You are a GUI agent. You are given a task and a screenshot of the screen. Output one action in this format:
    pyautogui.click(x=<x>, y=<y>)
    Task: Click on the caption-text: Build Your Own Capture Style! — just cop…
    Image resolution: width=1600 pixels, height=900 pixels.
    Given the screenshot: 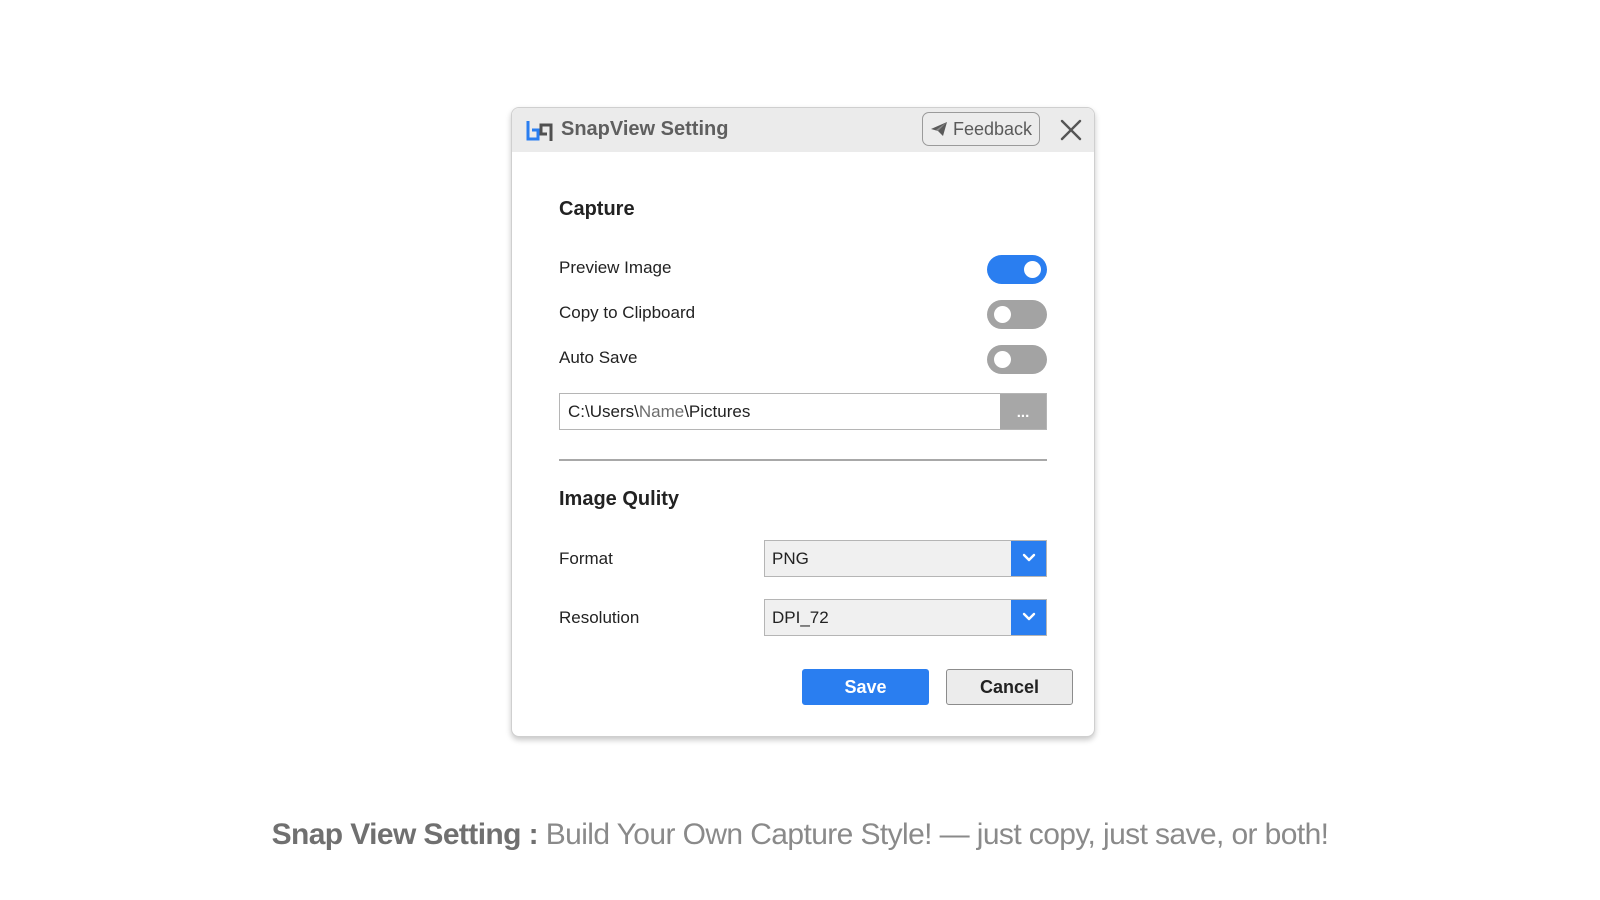 What is the action you would take?
    pyautogui.click(x=933, y=834)
    